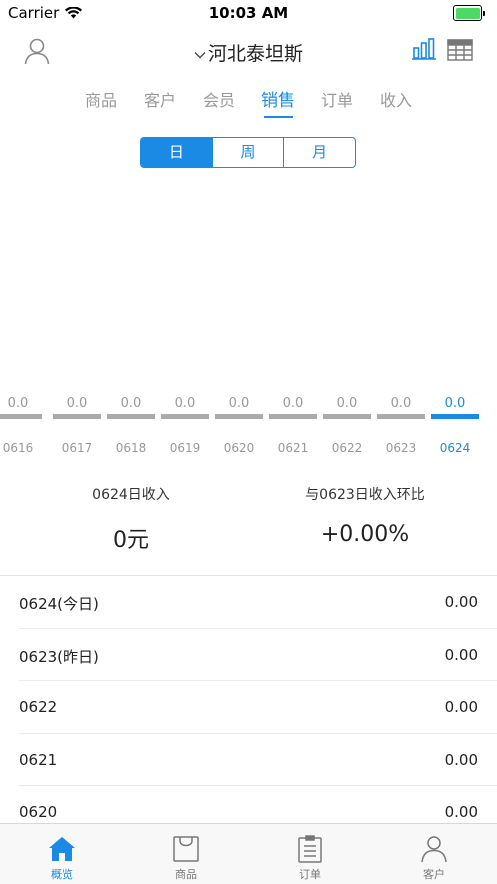  What do you see at coordinates (310, 874) in the screenshot?
I see `tabbar-label: 订单` at bounding box center [310, 874].